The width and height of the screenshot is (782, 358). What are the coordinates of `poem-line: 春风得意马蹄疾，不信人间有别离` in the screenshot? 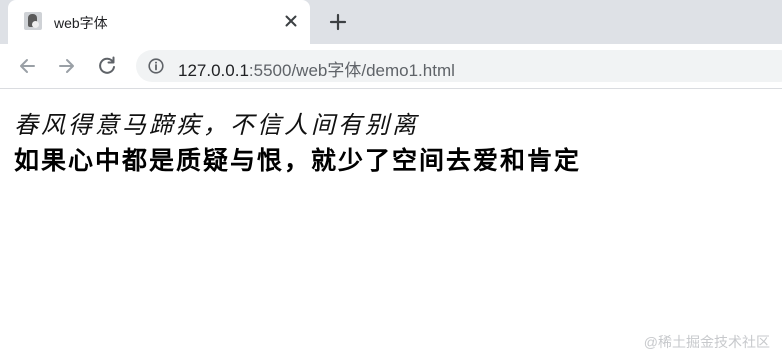 It's located at (216, 125).